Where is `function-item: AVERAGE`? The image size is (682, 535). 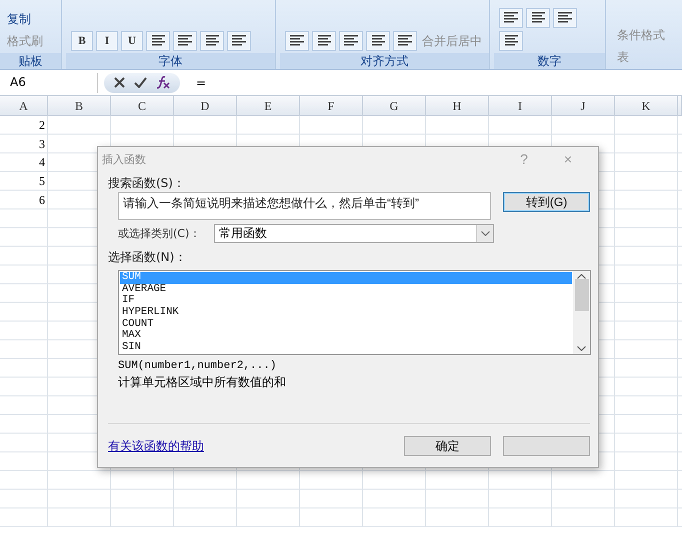
function-item: AVERAGE is located at coordinates (346, 290).